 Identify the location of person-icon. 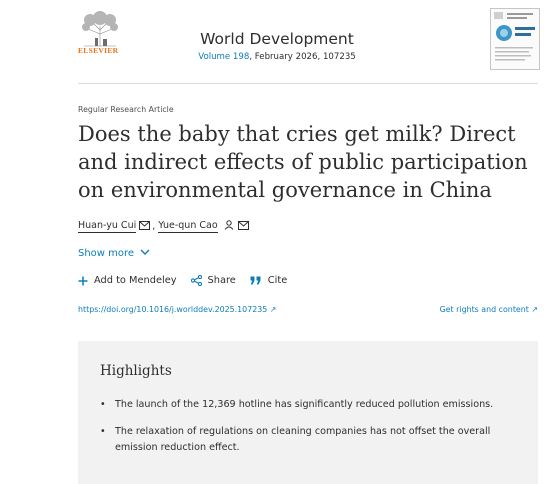
(229, 226).